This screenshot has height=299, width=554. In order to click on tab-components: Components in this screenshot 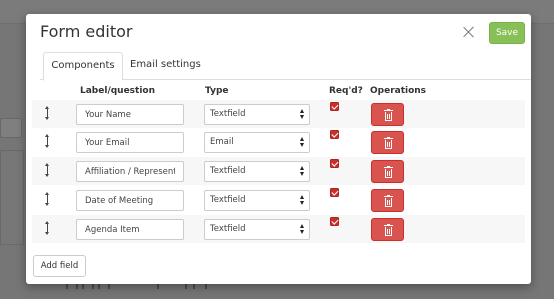, I will do `click(83, 66)`.